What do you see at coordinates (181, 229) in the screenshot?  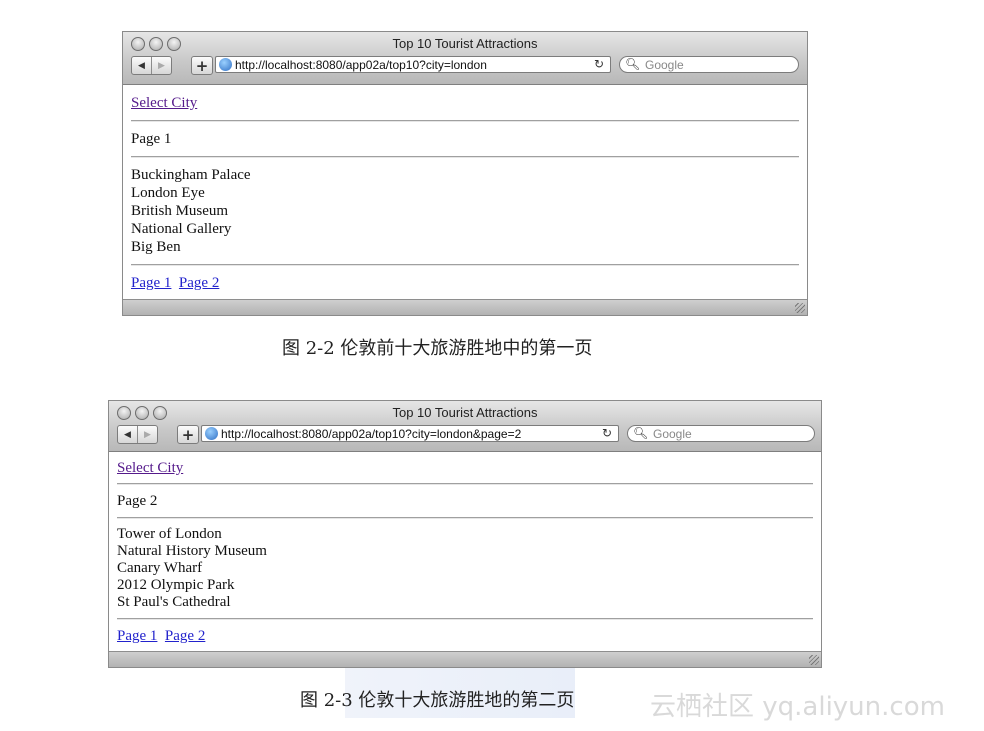 I see `list-item: National Gallery` at bounding box center [181, 229].